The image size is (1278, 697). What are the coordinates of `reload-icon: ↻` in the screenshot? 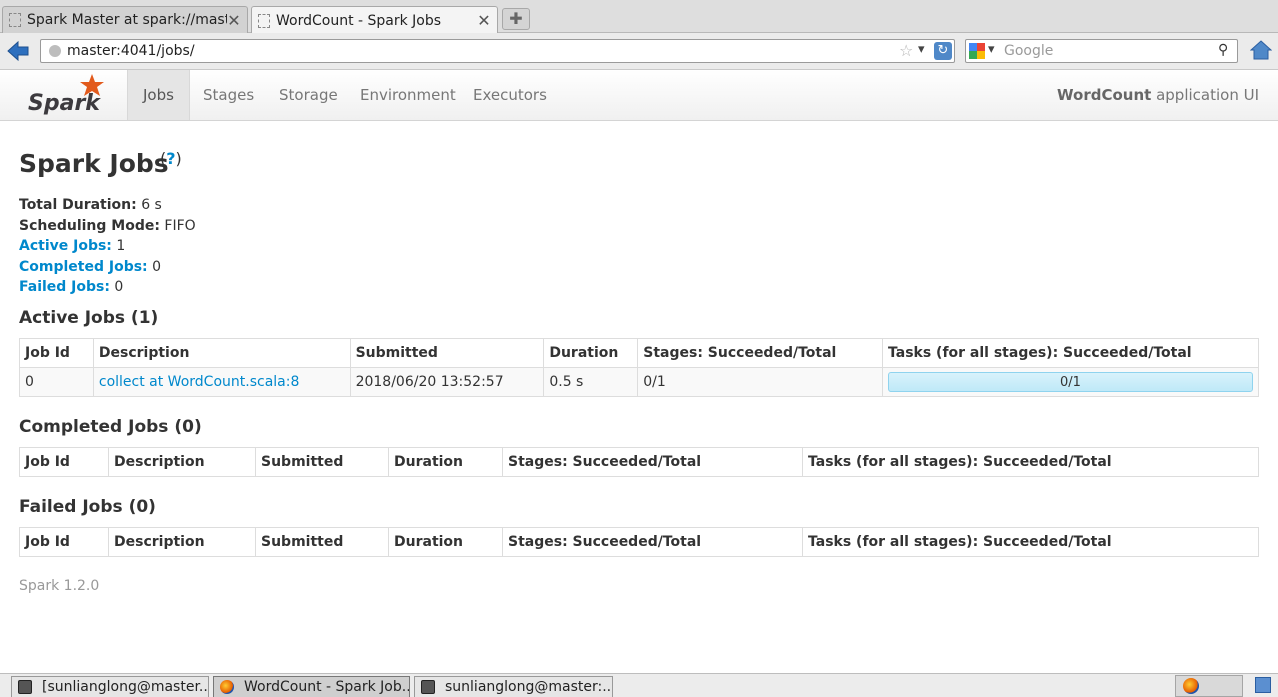 It's located at (943, 51).